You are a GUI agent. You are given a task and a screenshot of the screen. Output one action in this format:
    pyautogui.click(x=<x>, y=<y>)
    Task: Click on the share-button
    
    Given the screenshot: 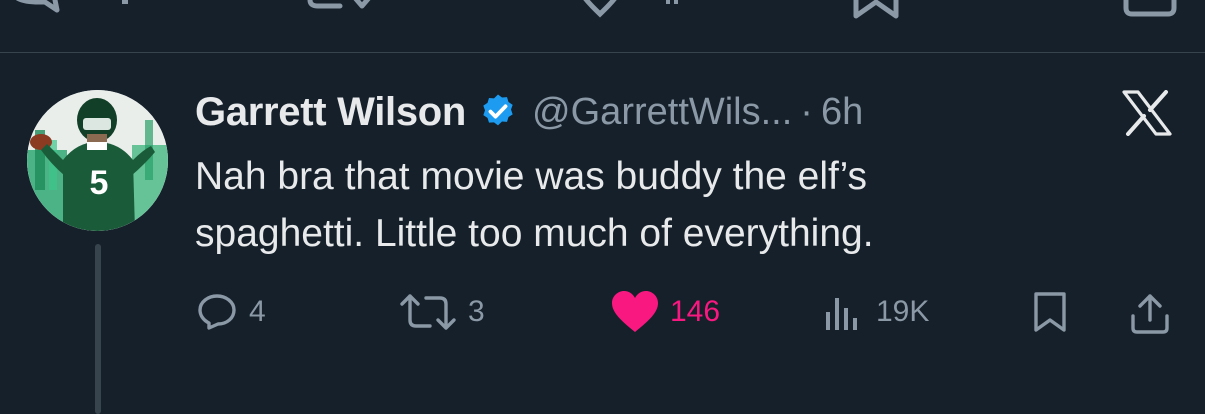 What is the action you would take?
    pyautogui.click(x=1150, y=313)
    